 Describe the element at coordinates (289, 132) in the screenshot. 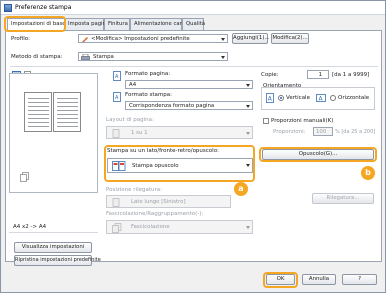

I see `scale-label: Proporzioni:` at that location.